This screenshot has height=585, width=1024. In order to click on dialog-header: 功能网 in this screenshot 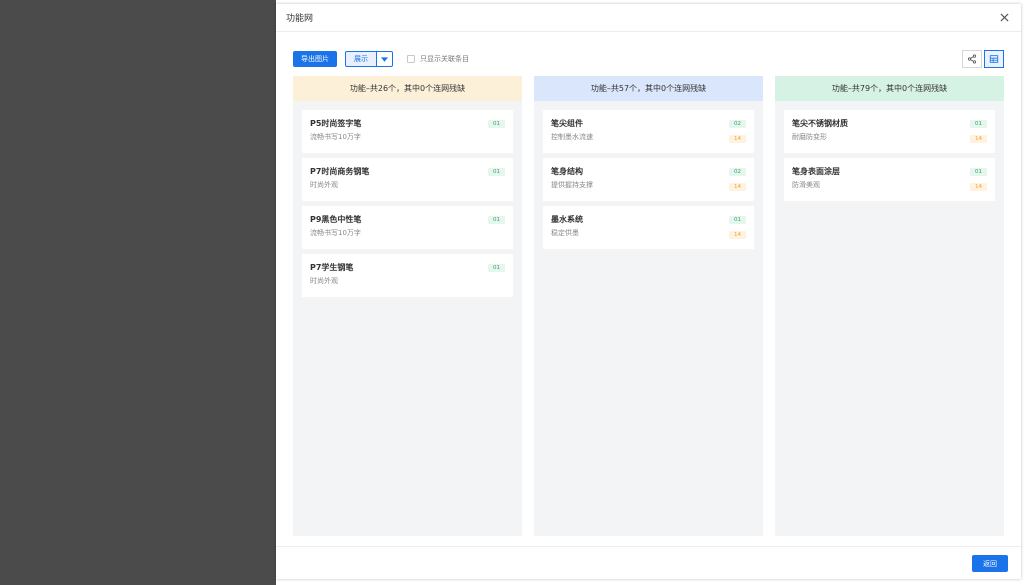, I will do `click(648, 18)`.